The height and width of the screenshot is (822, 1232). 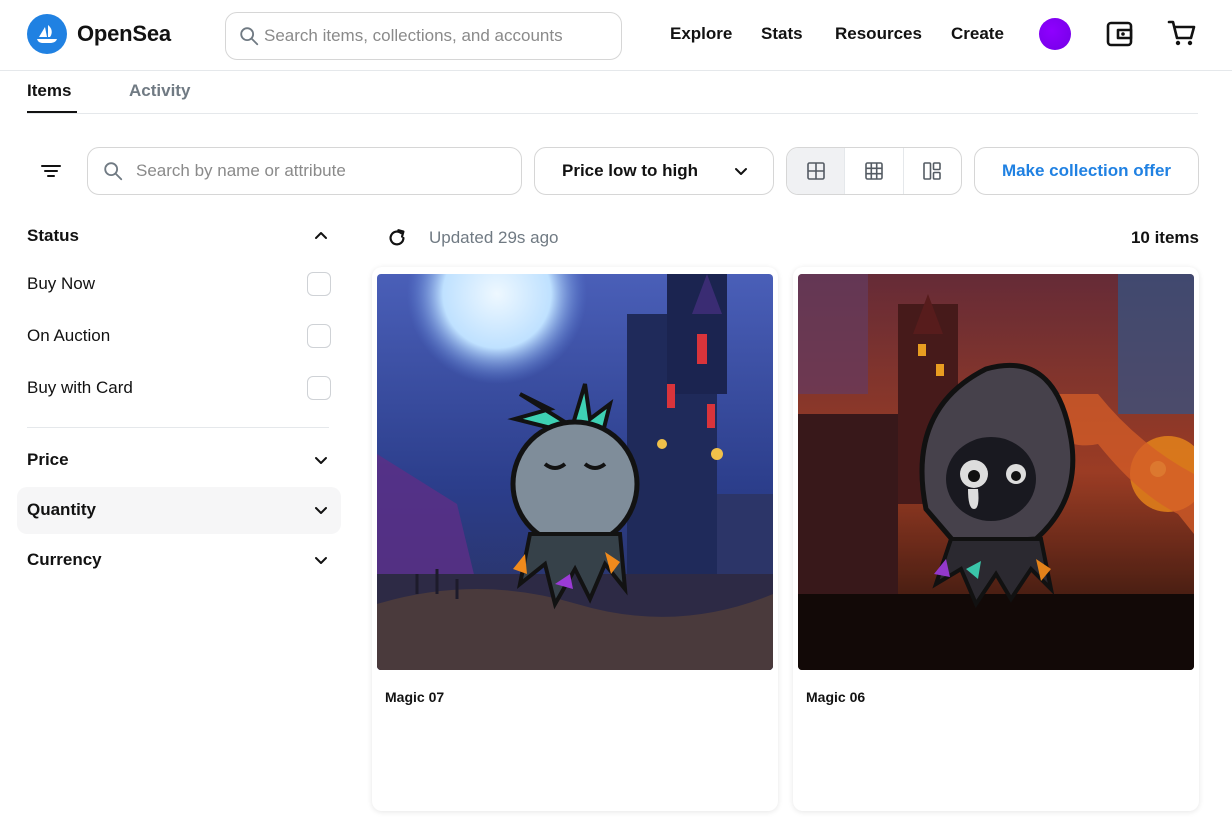 I want to click on small-grid-icon, so click(x=874, y=171).